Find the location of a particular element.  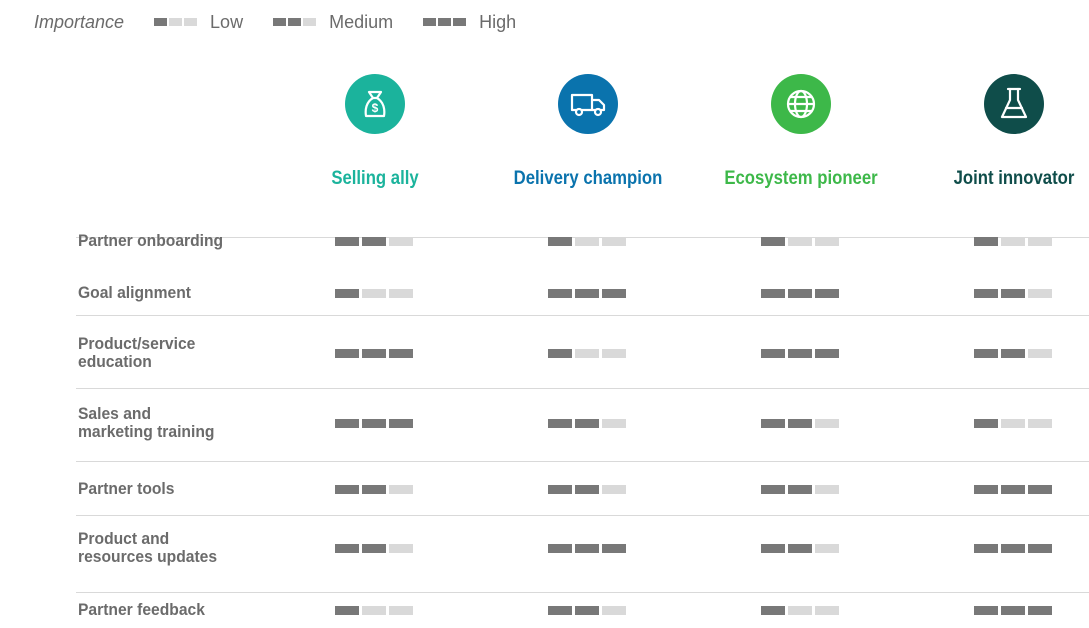

legend-item-low: Low is located at coordinates (198, 22).